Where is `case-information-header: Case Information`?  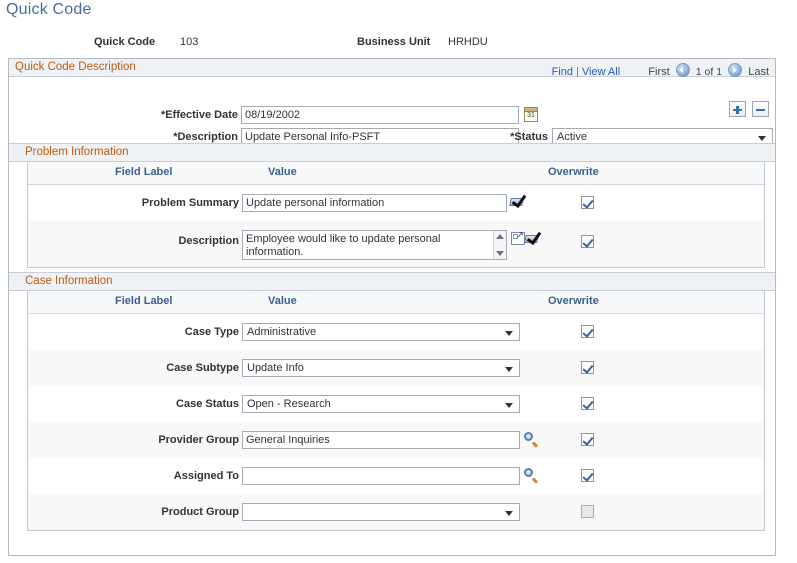
case-information-header: Case Information is located at coordinates (392, 281).